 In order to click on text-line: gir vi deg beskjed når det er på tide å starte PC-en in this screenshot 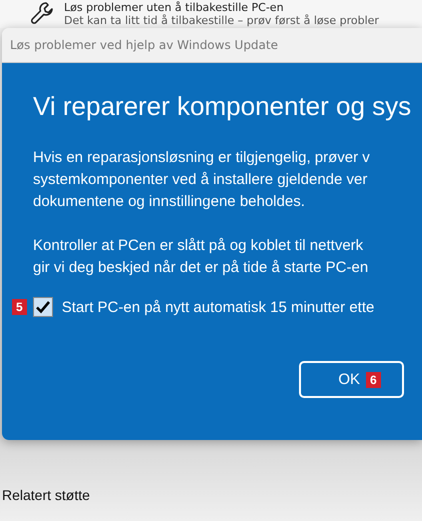, I will do `click(201, 268)`.